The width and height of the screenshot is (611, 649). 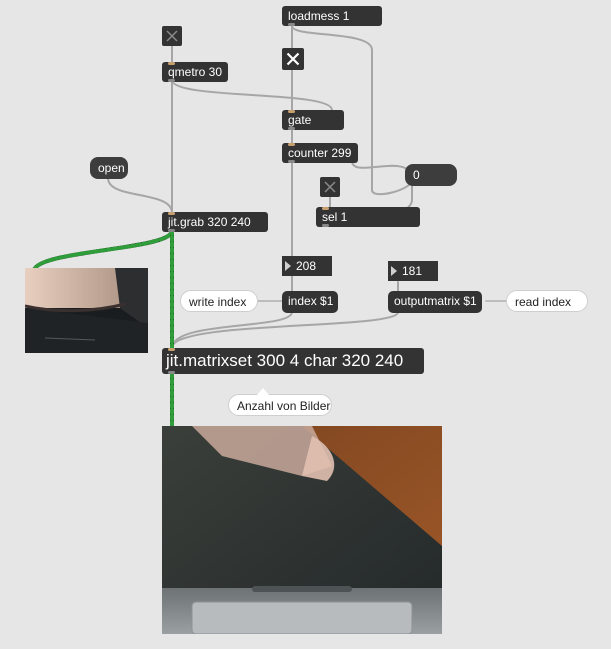 I want to click on index-message: index $1, so click(x=310, y=302).